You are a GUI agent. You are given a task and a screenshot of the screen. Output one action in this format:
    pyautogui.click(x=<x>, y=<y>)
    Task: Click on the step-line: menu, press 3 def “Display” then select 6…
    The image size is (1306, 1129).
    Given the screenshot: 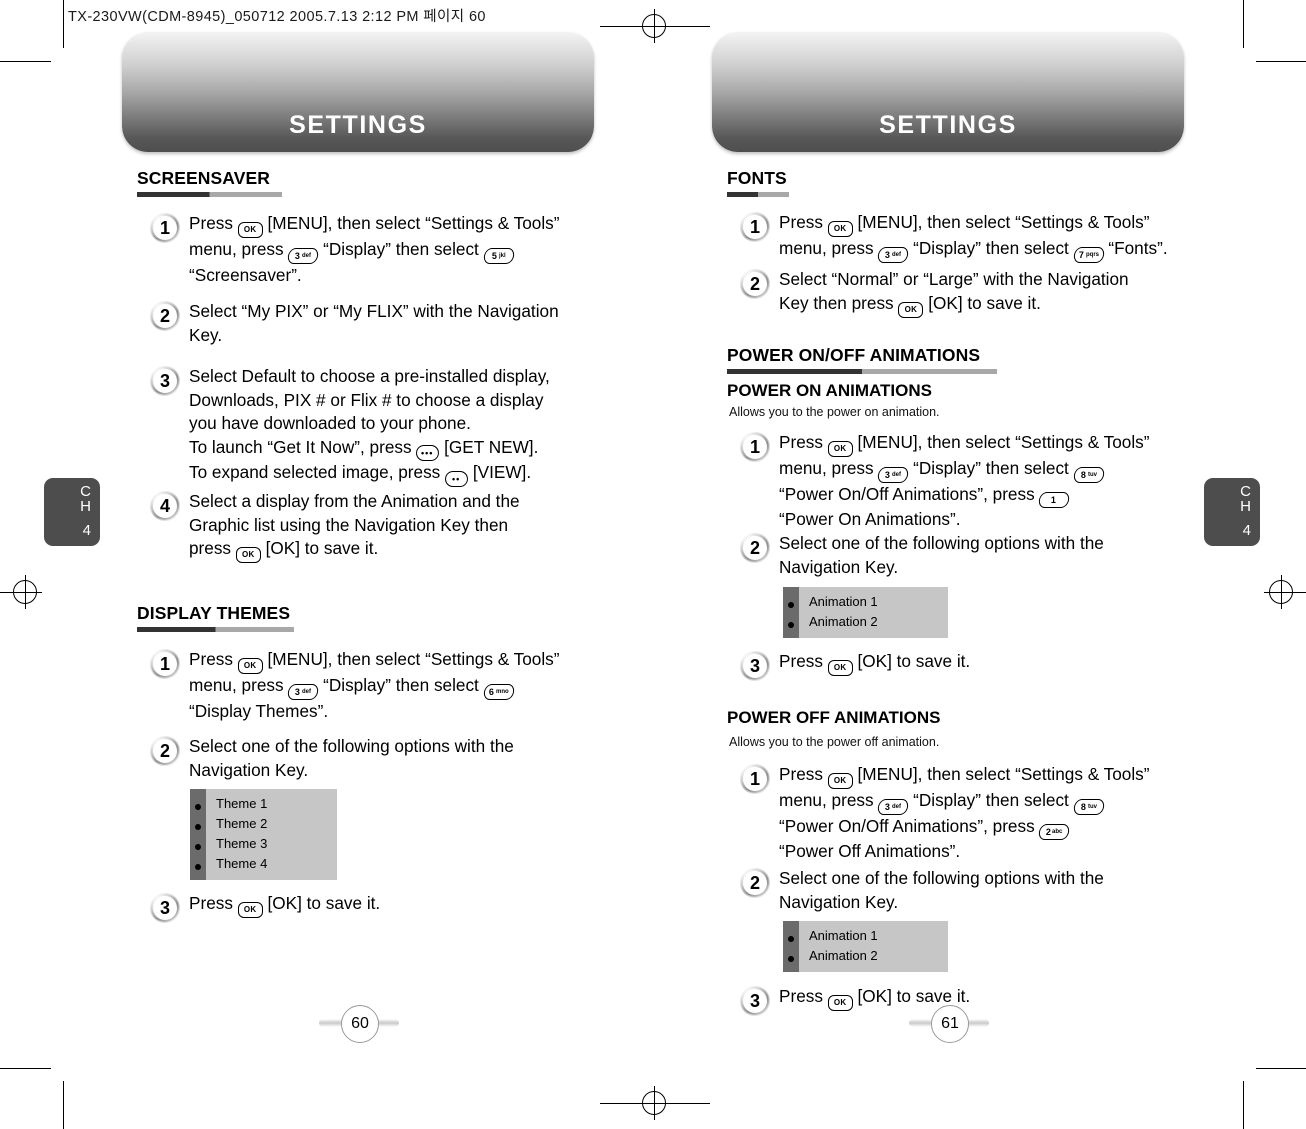 What is the action you would take?
    pyautogui.click(x=374, y=687)
    